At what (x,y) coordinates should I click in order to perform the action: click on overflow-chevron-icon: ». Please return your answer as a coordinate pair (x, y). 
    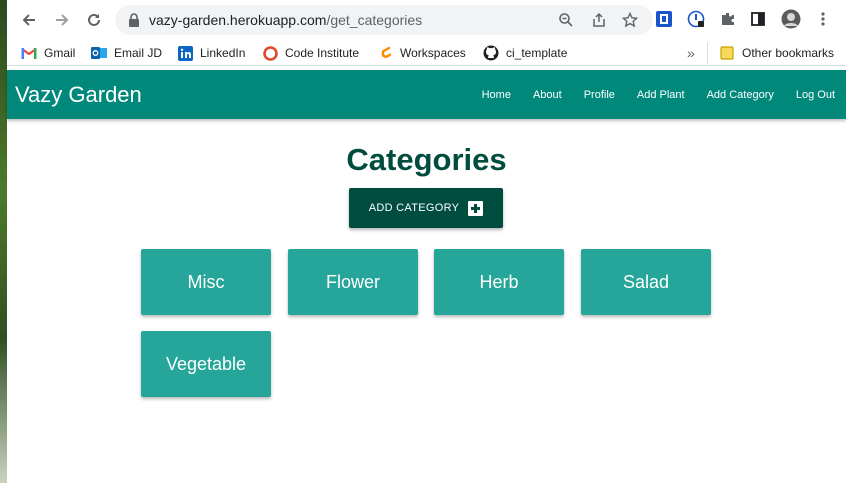
    Looking at the image, I should click on (691, 53).